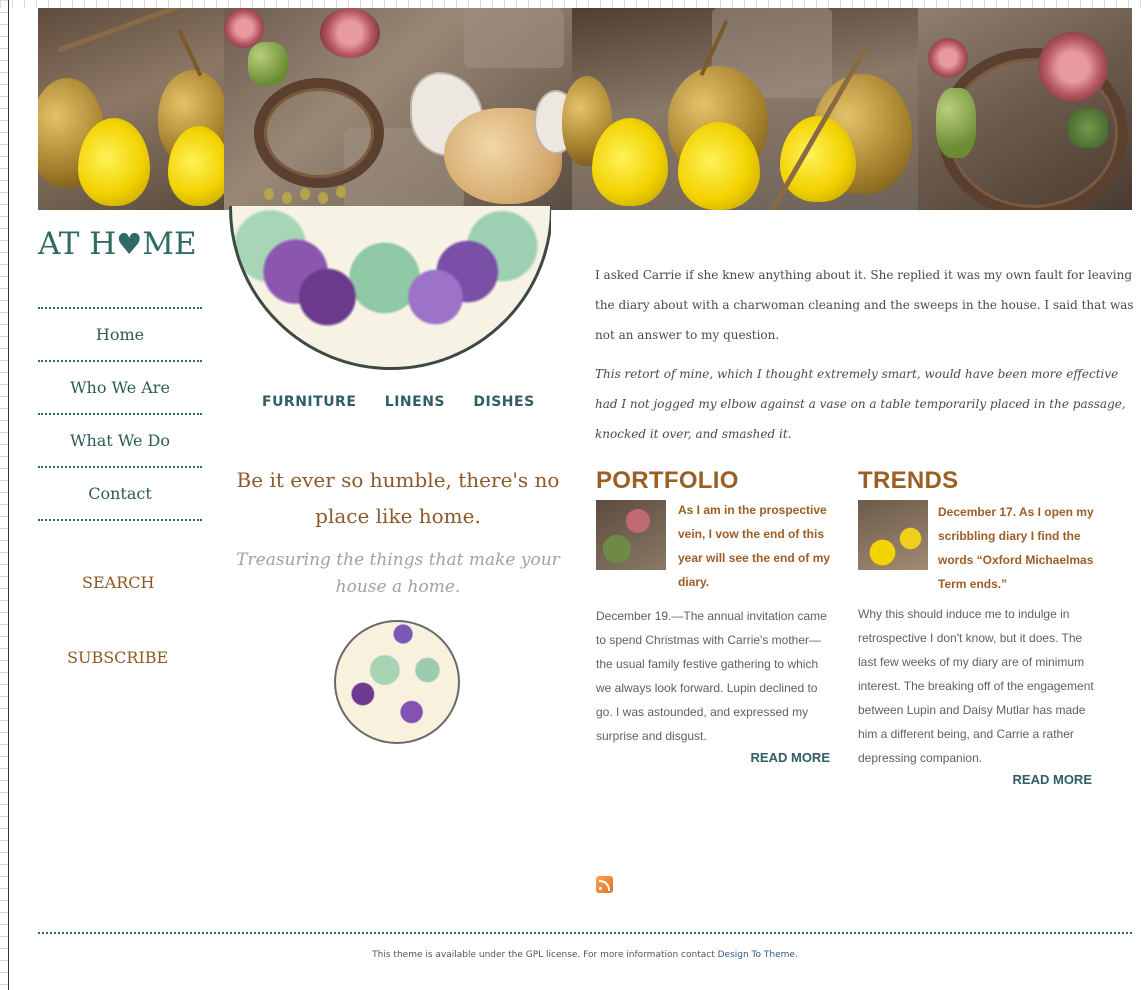  Describe the element at coordinates (117, 657) in the screenshot. I see `subscribe-link: SUBSCRIBE` at that location.